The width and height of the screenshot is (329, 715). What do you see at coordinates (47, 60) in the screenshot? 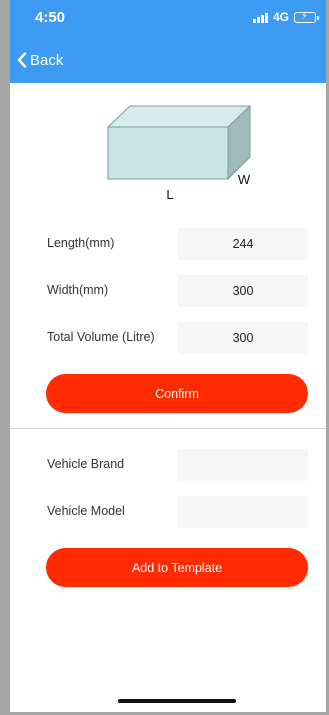
I see `back-label: Back` at bounding box center [47, 60].